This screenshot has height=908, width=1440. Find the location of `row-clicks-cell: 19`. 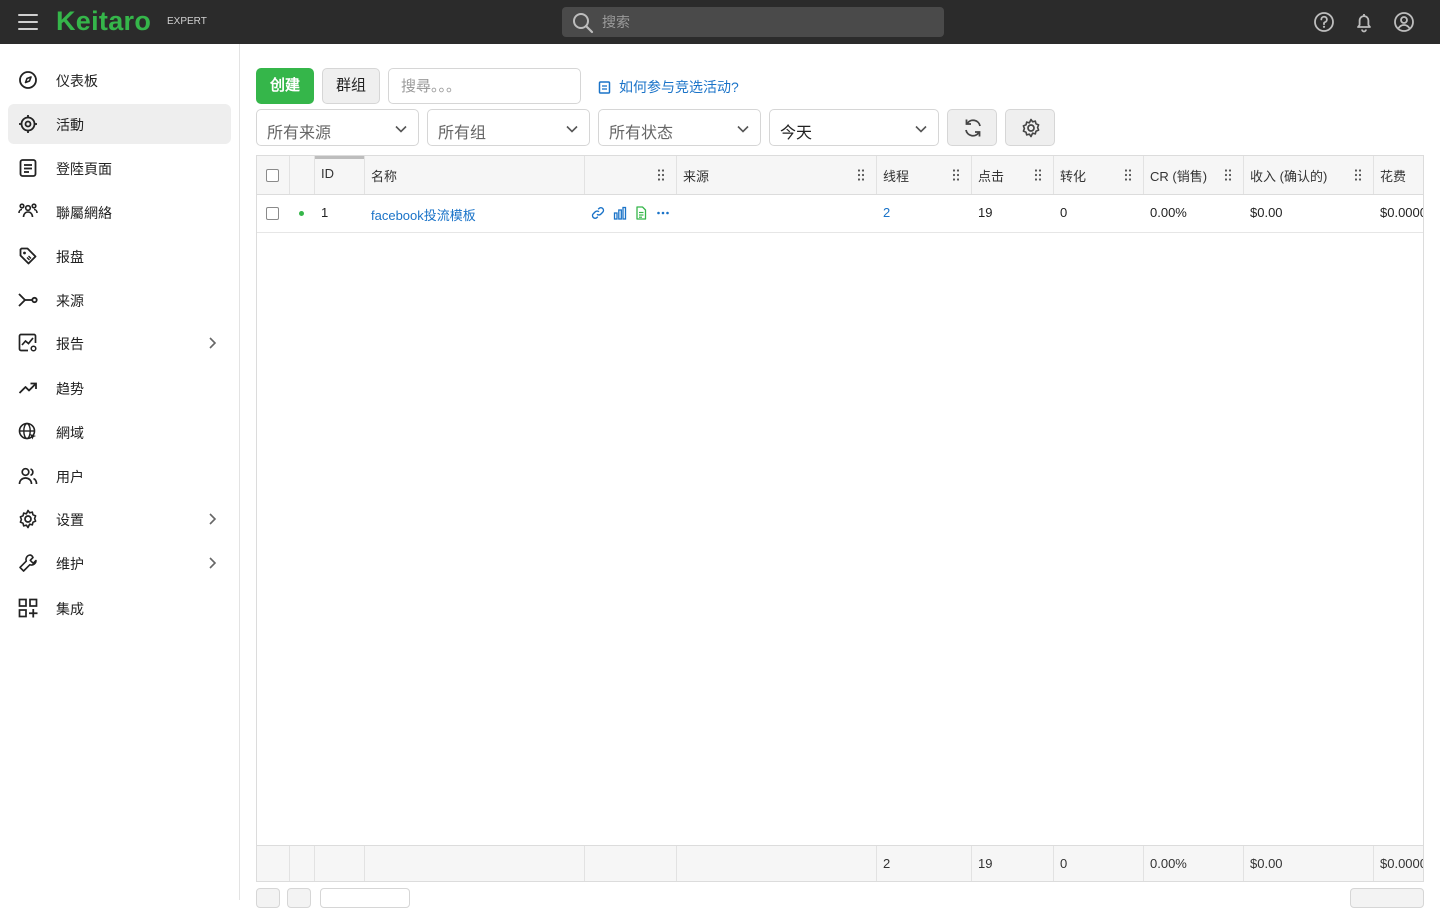

row-clicks-cell: 19 is located at coordinates (1013, 213).